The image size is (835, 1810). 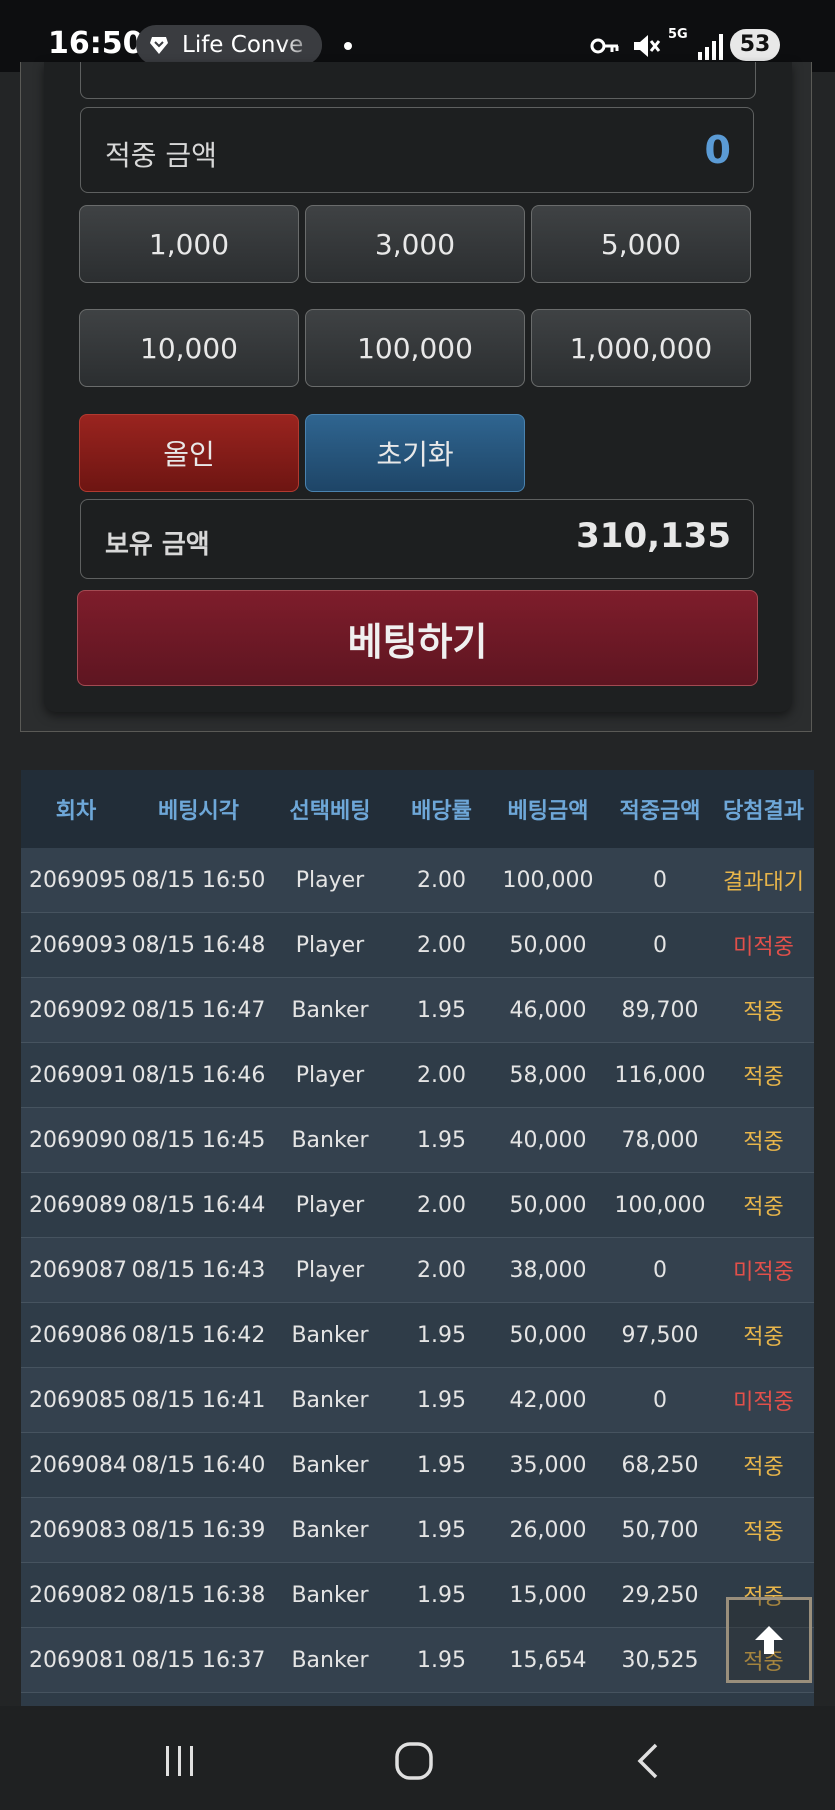 I want to click on scroll-to-top-button, so click(x=769, y=1640).